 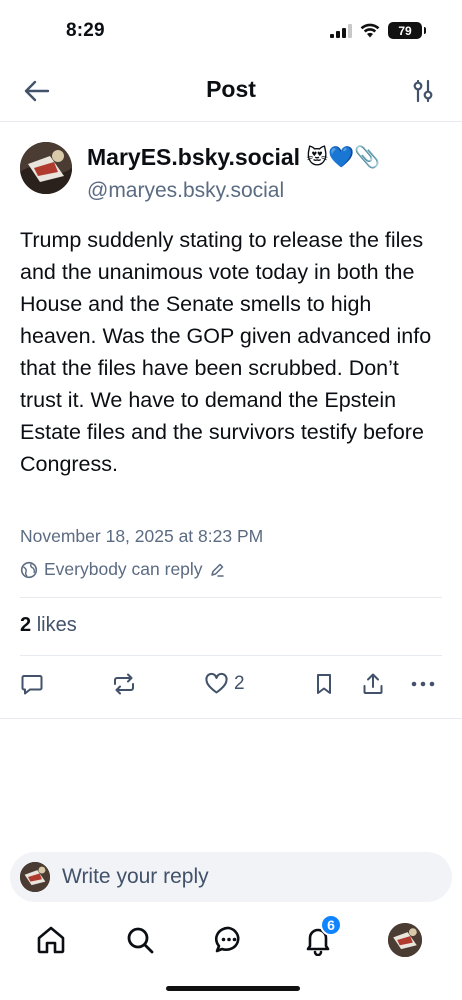 I want to click on search-icon, so click(x=140, y=940).